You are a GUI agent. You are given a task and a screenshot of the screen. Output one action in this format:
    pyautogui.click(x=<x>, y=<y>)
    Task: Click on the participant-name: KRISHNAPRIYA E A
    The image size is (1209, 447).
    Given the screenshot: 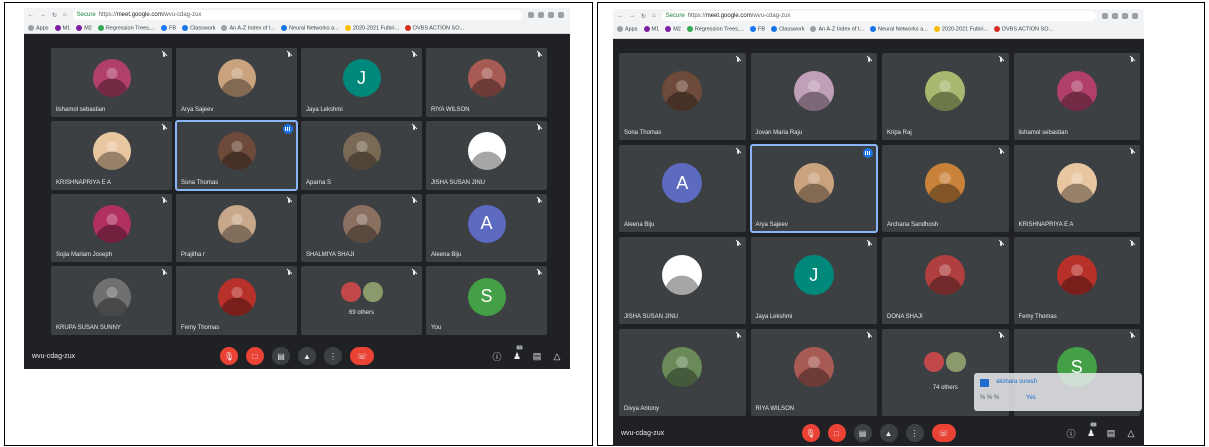 What is the action you would take?
    pyautogui.click(x=83, y=182)
    